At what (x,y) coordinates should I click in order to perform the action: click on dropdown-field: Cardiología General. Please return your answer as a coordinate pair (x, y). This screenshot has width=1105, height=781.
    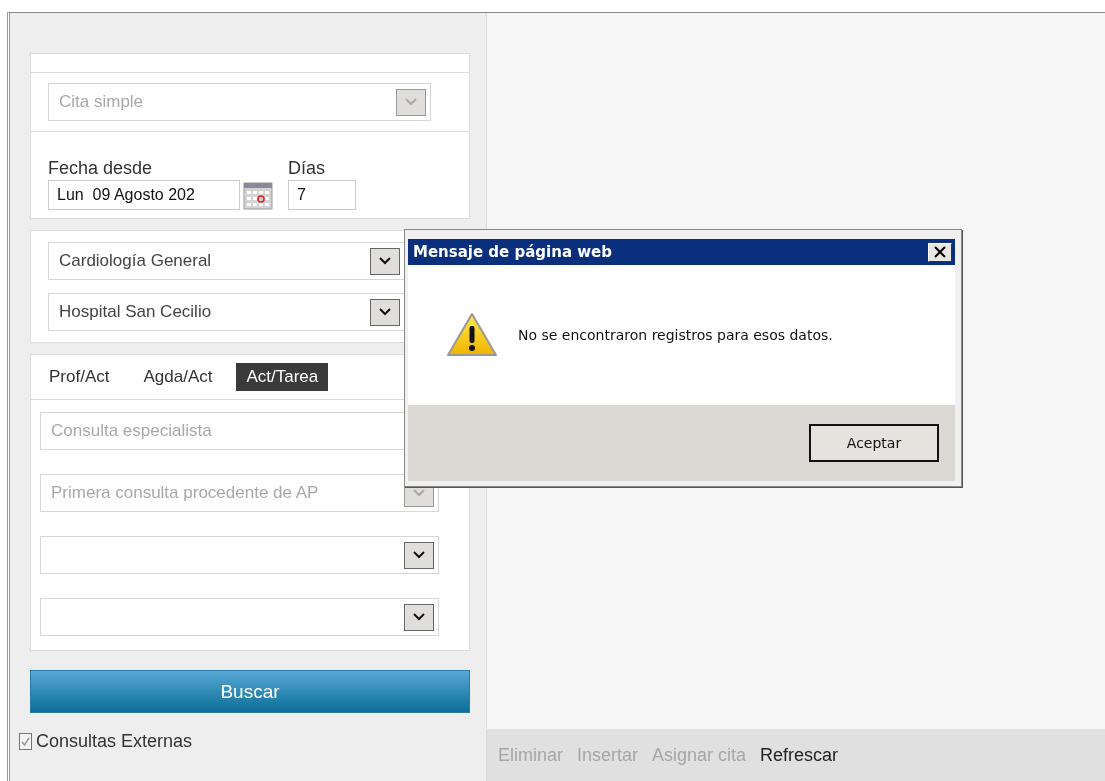
    Looking at the image, I should click on (226, 261).